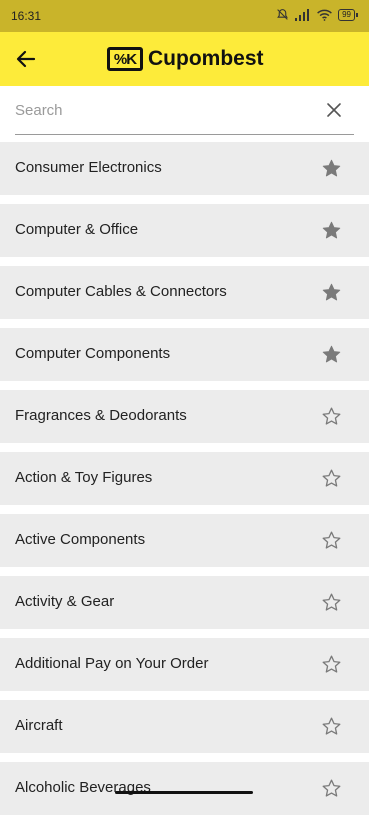 The image size is (369, 824). I want to click on search-input, so click(160, 110).